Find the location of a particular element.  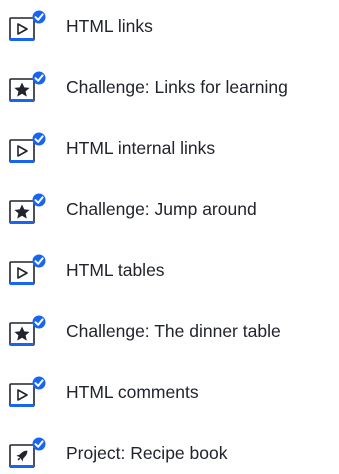

lesson-item-challenge-jump-around: Challenge: Jump around is located at coordinates (169, 209).